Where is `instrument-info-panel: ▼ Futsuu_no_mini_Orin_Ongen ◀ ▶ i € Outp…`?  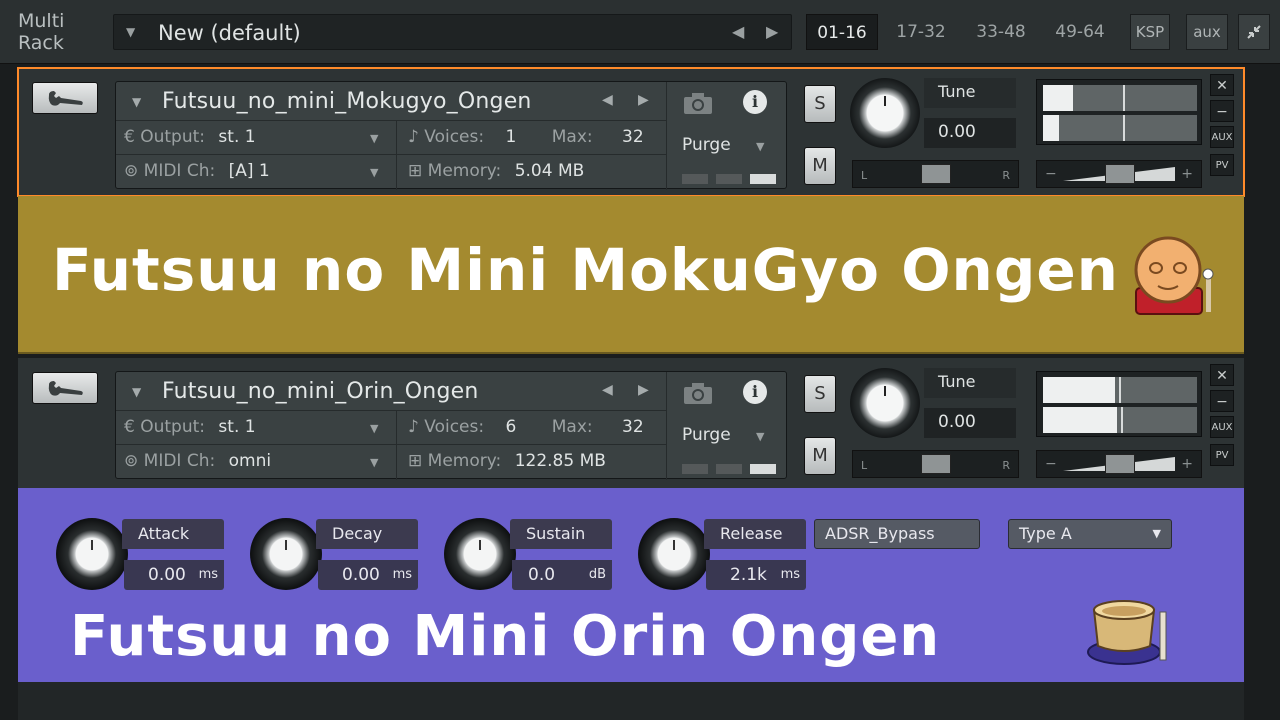
instrument-info-panel: ▼ Futsuu_no_mini_Orin_Ongen ◀ ▶ i € Outp… is located at coordinates (451, 425).